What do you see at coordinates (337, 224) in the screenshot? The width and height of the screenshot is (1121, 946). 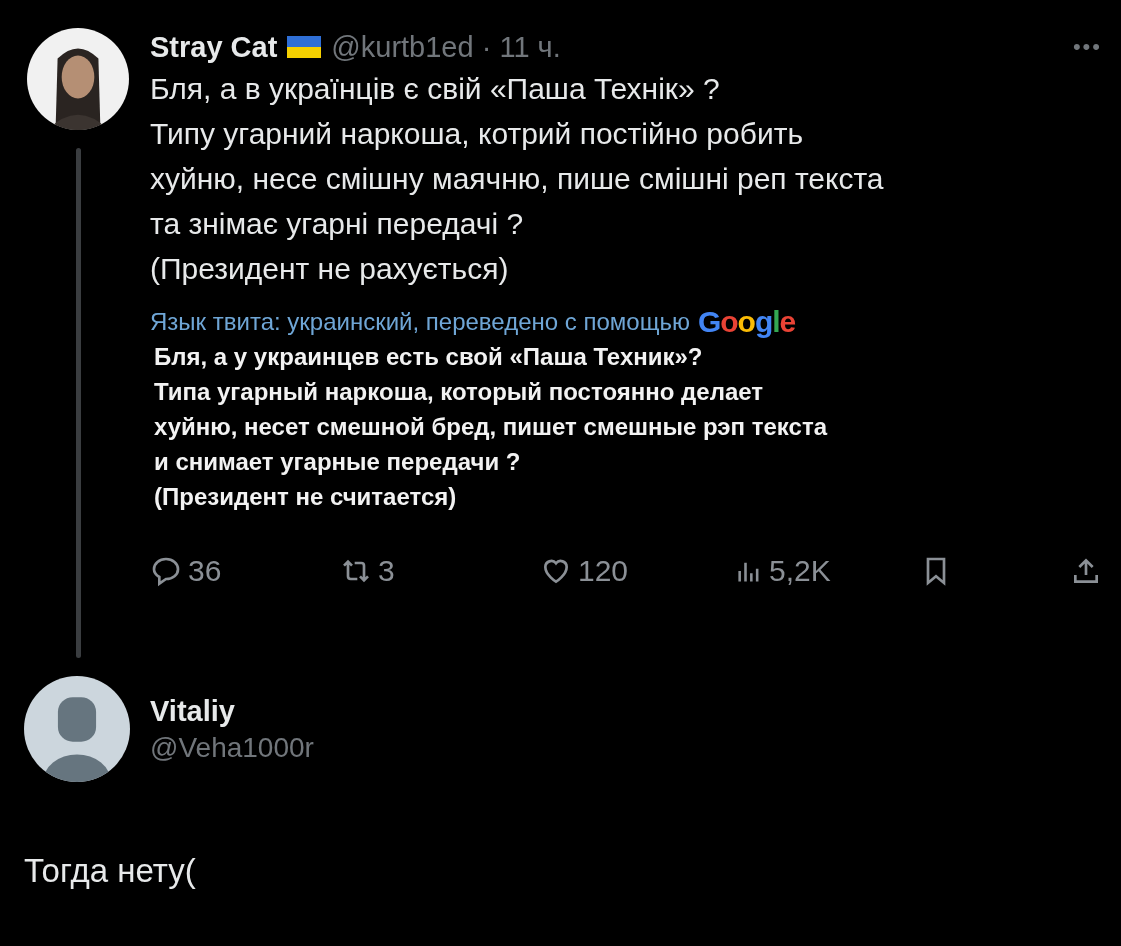 I see `tweet-text: та знімає угарні передачі ?` at bounding box center [337, 224].